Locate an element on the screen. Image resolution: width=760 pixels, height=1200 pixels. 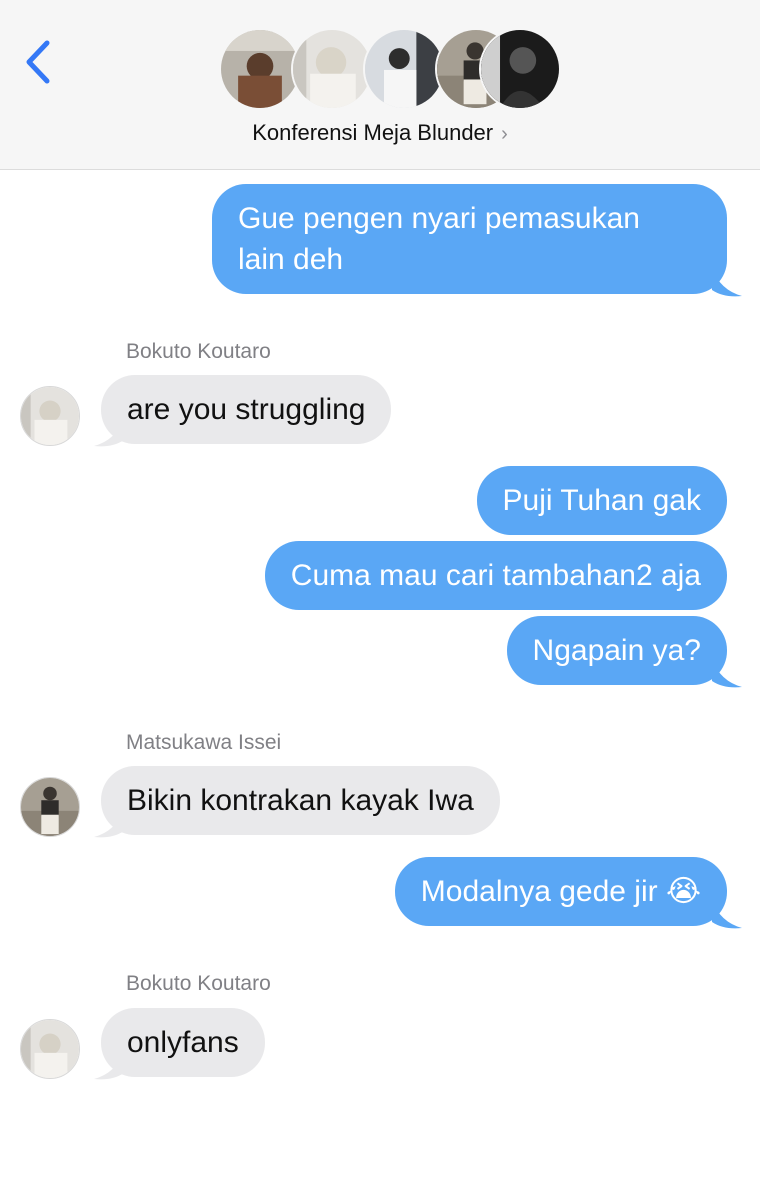
group-name-button: Konferensi Meja Blunder › is located at coordinates (380, 133).